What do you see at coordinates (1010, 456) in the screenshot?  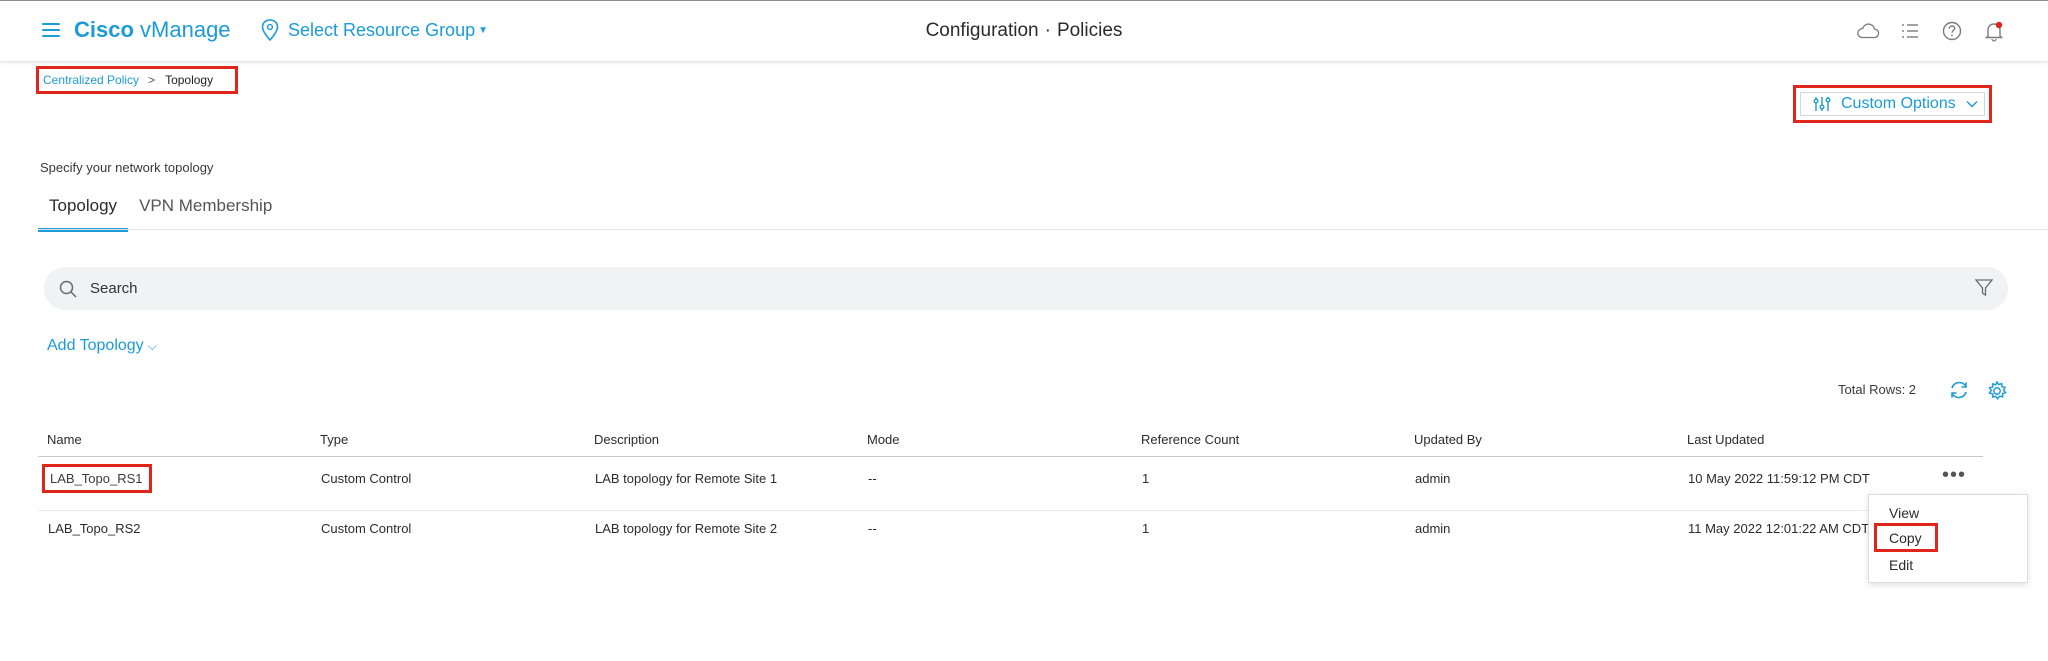 I see `table-header-divider` at bounding box center [1010, 456].